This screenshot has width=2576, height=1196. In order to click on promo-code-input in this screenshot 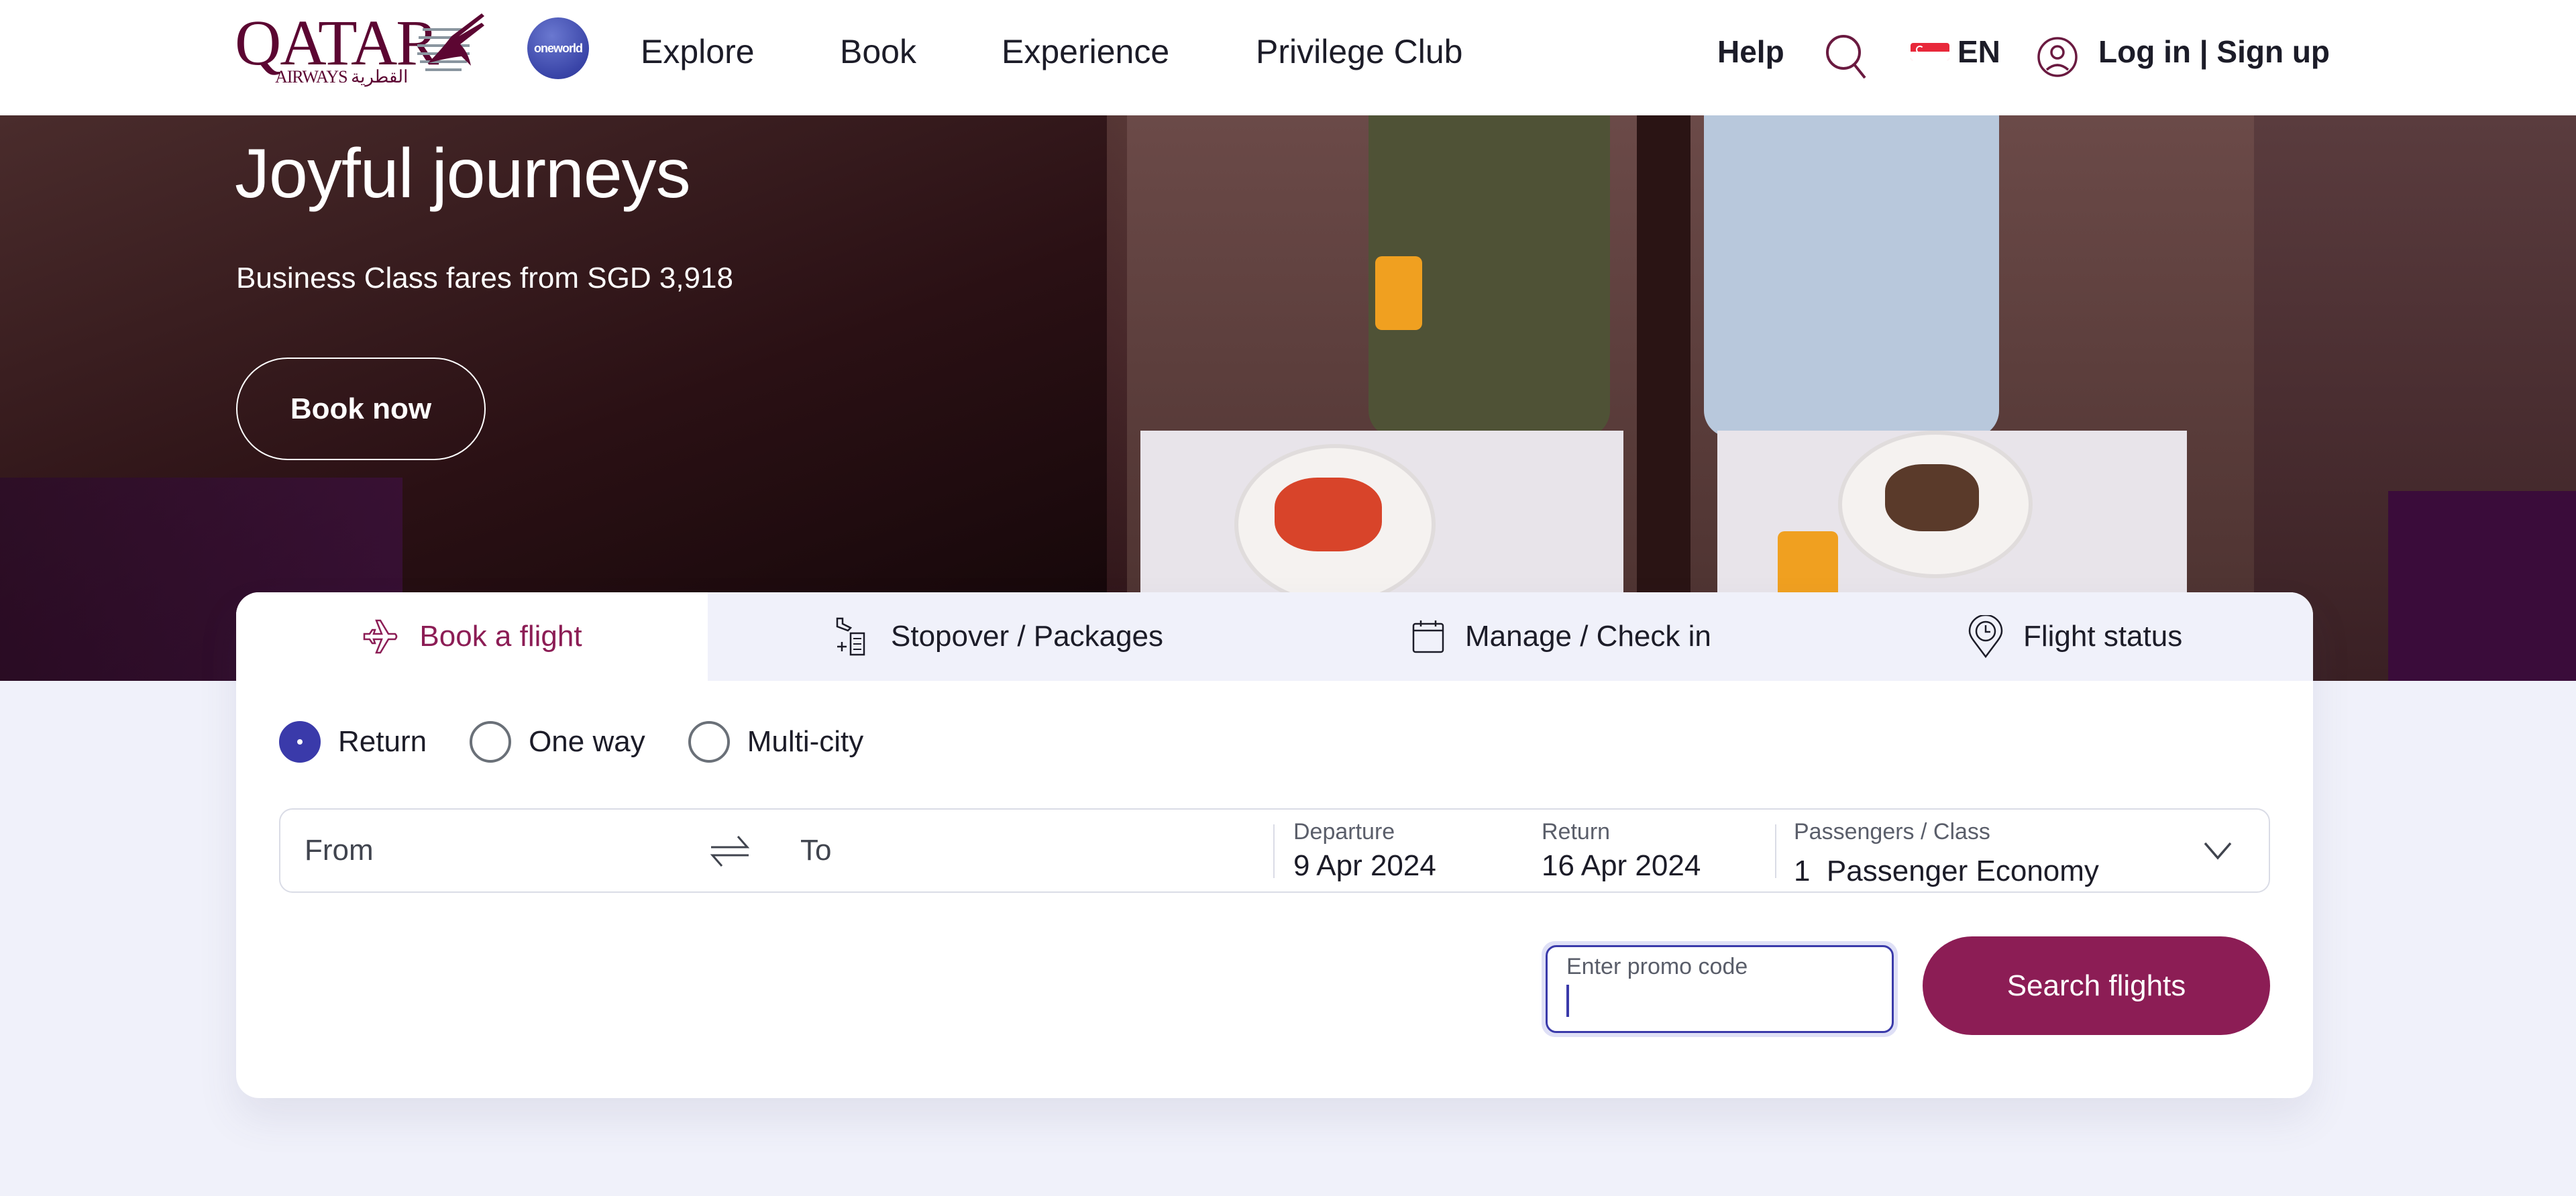, I will do `click(1718, 1005)`.